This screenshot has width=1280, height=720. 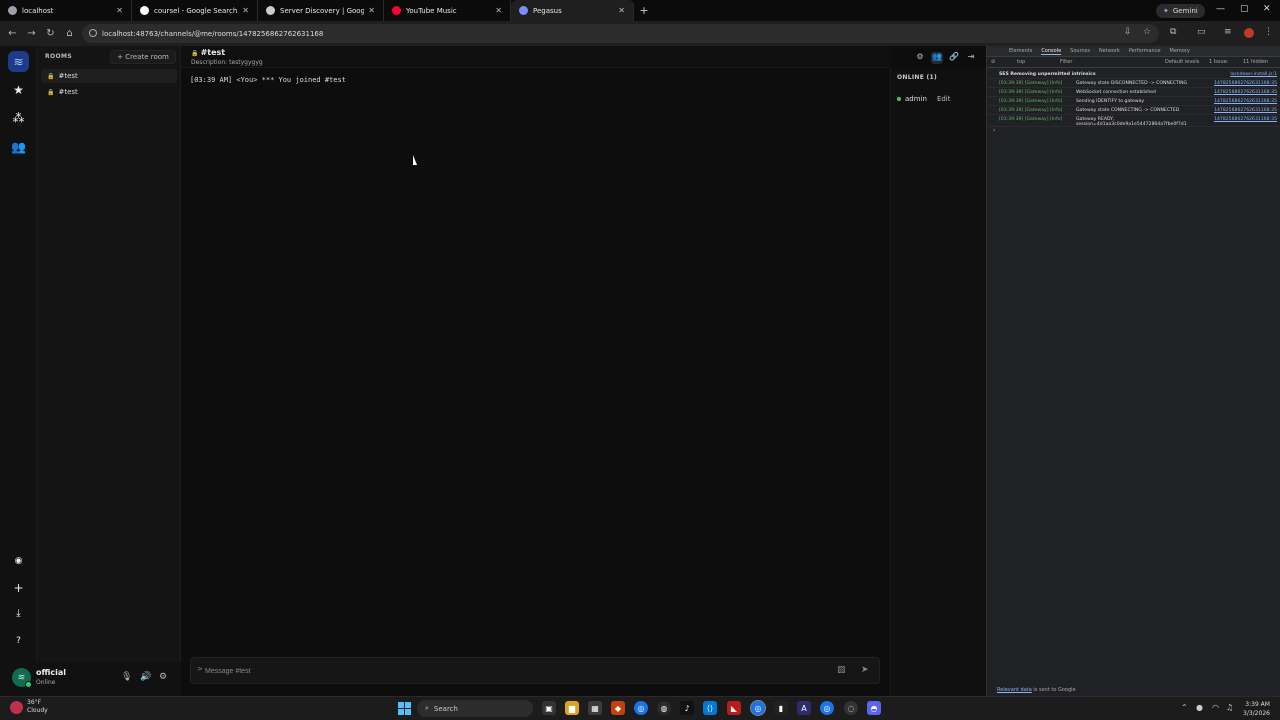 I want to click on site-info-icon, so click(x=93, y=33).